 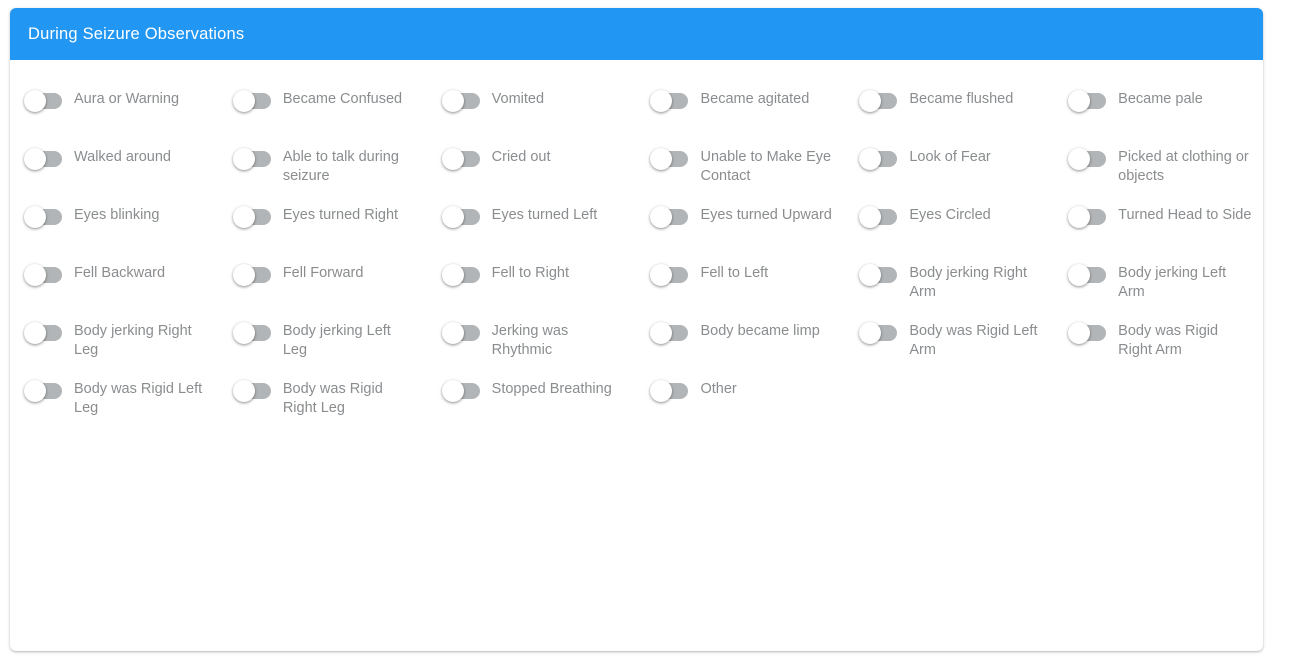 What do you see at coordinates (670, 101) in the screenshot?
I see `toggle-switch-became-agitated` at bounding box center [670, 101].